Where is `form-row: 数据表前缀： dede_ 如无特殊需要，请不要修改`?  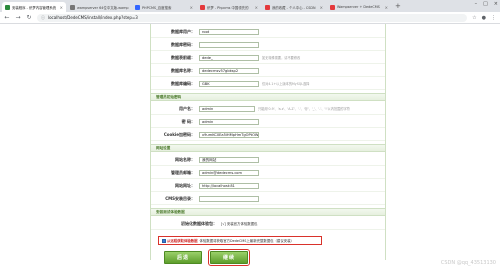
form-row: 数据表前缀： dede_ 如无特殊需要，请不要修改 is located at coordinates (268, 58).